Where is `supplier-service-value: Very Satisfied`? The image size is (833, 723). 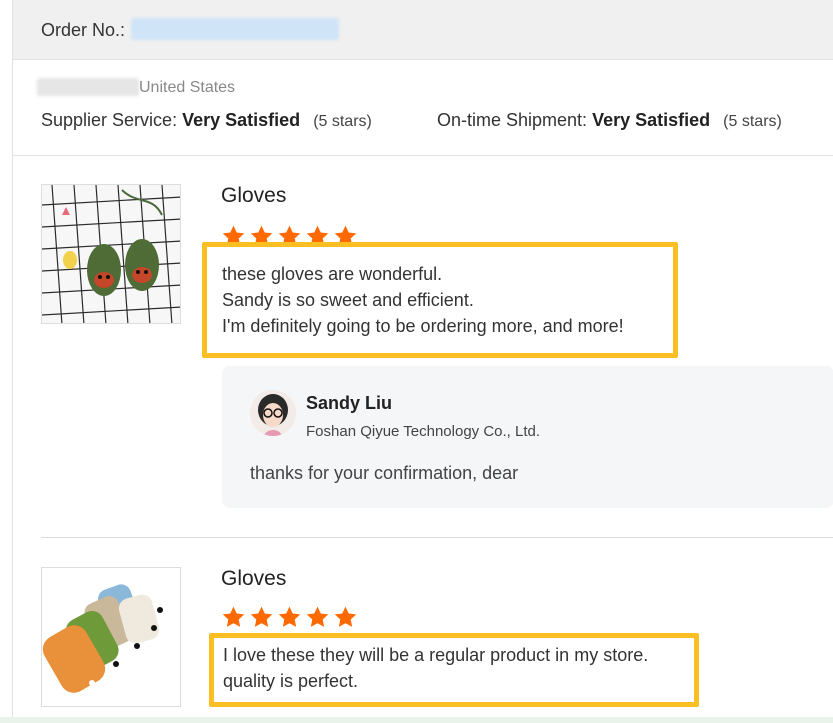 supplier-service-value: Very Satisfied is located at coordinates (241, 120).